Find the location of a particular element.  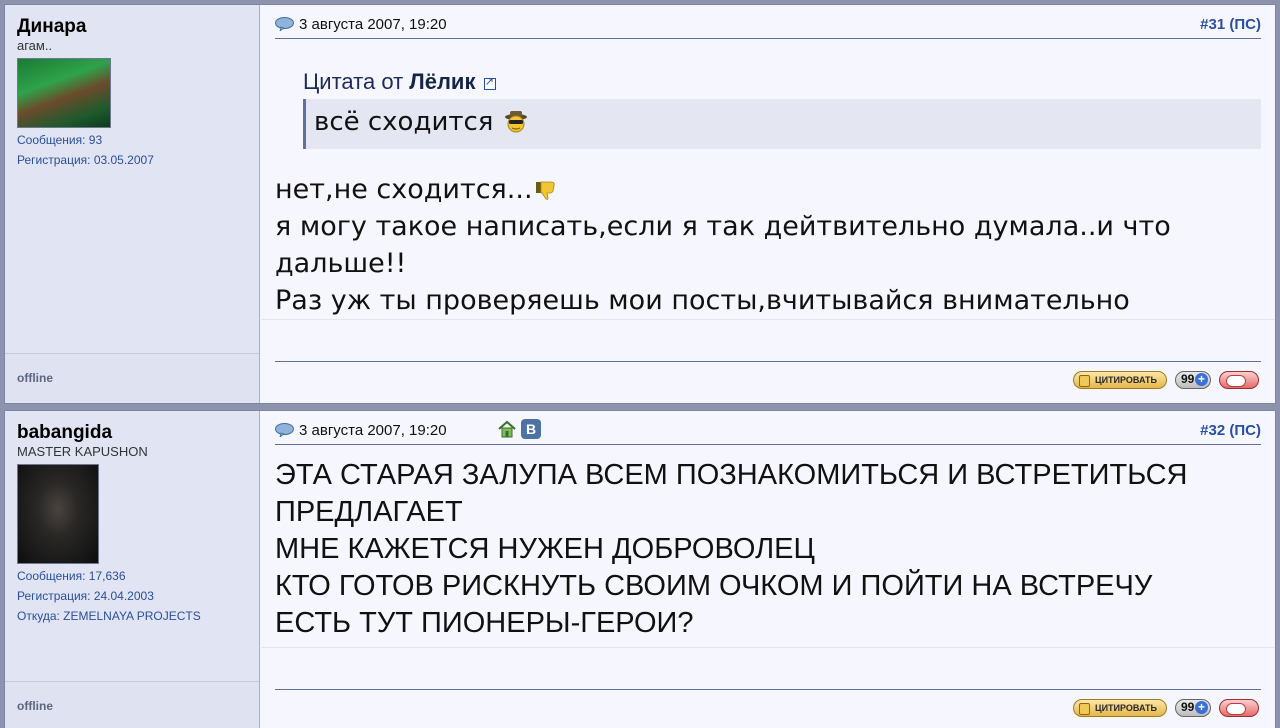

quote-block: Цитата от Лёлик всё сходится is located at coordinates (782, 109).